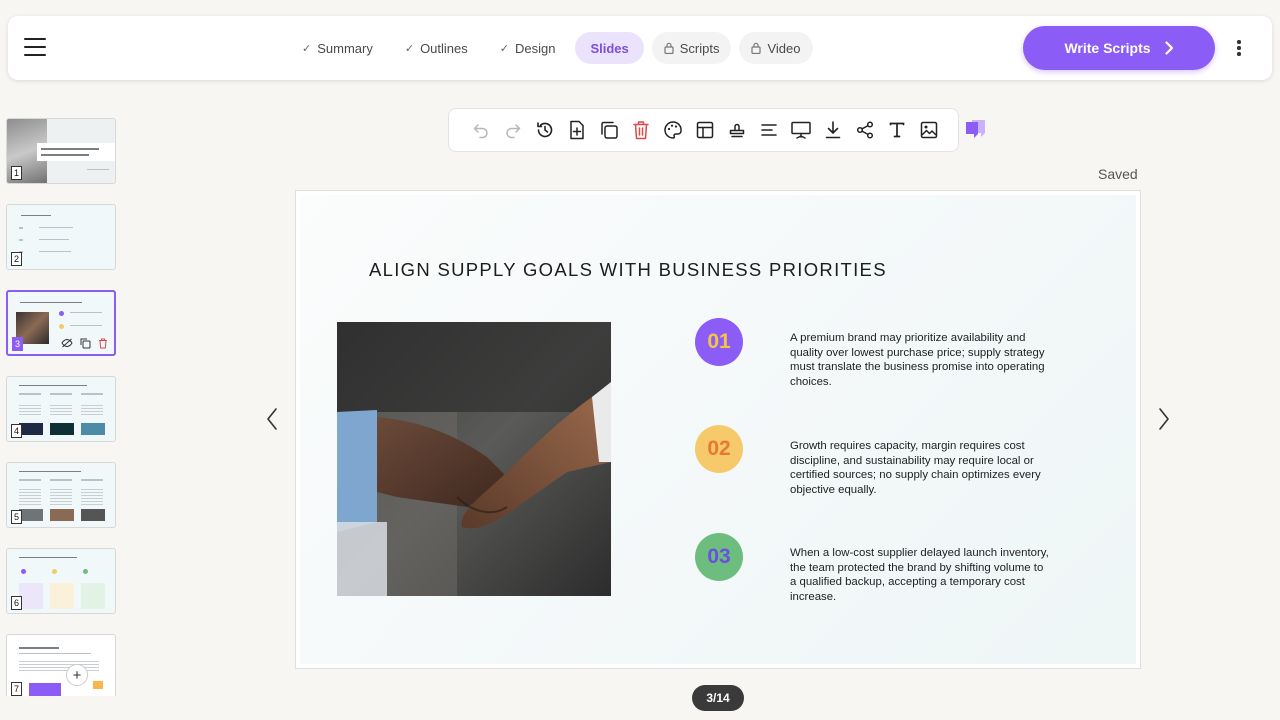 The width and height of the screenshot is (1280, 720). Describe the element at coordinates (345, 48) in the screenshot. I see `tab-label: Summary` at that location.